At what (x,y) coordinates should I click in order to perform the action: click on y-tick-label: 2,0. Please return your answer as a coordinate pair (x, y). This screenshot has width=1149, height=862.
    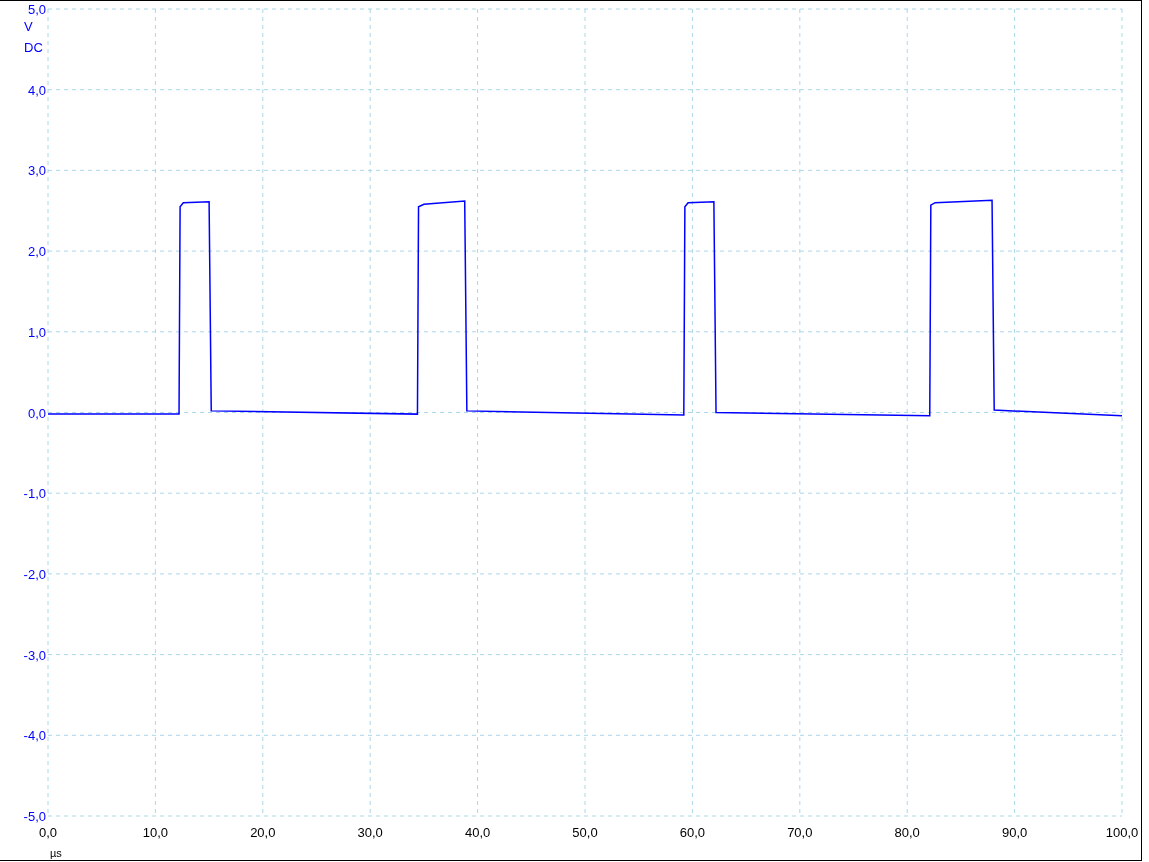
    Looking at the image, I should click on (36, 252).